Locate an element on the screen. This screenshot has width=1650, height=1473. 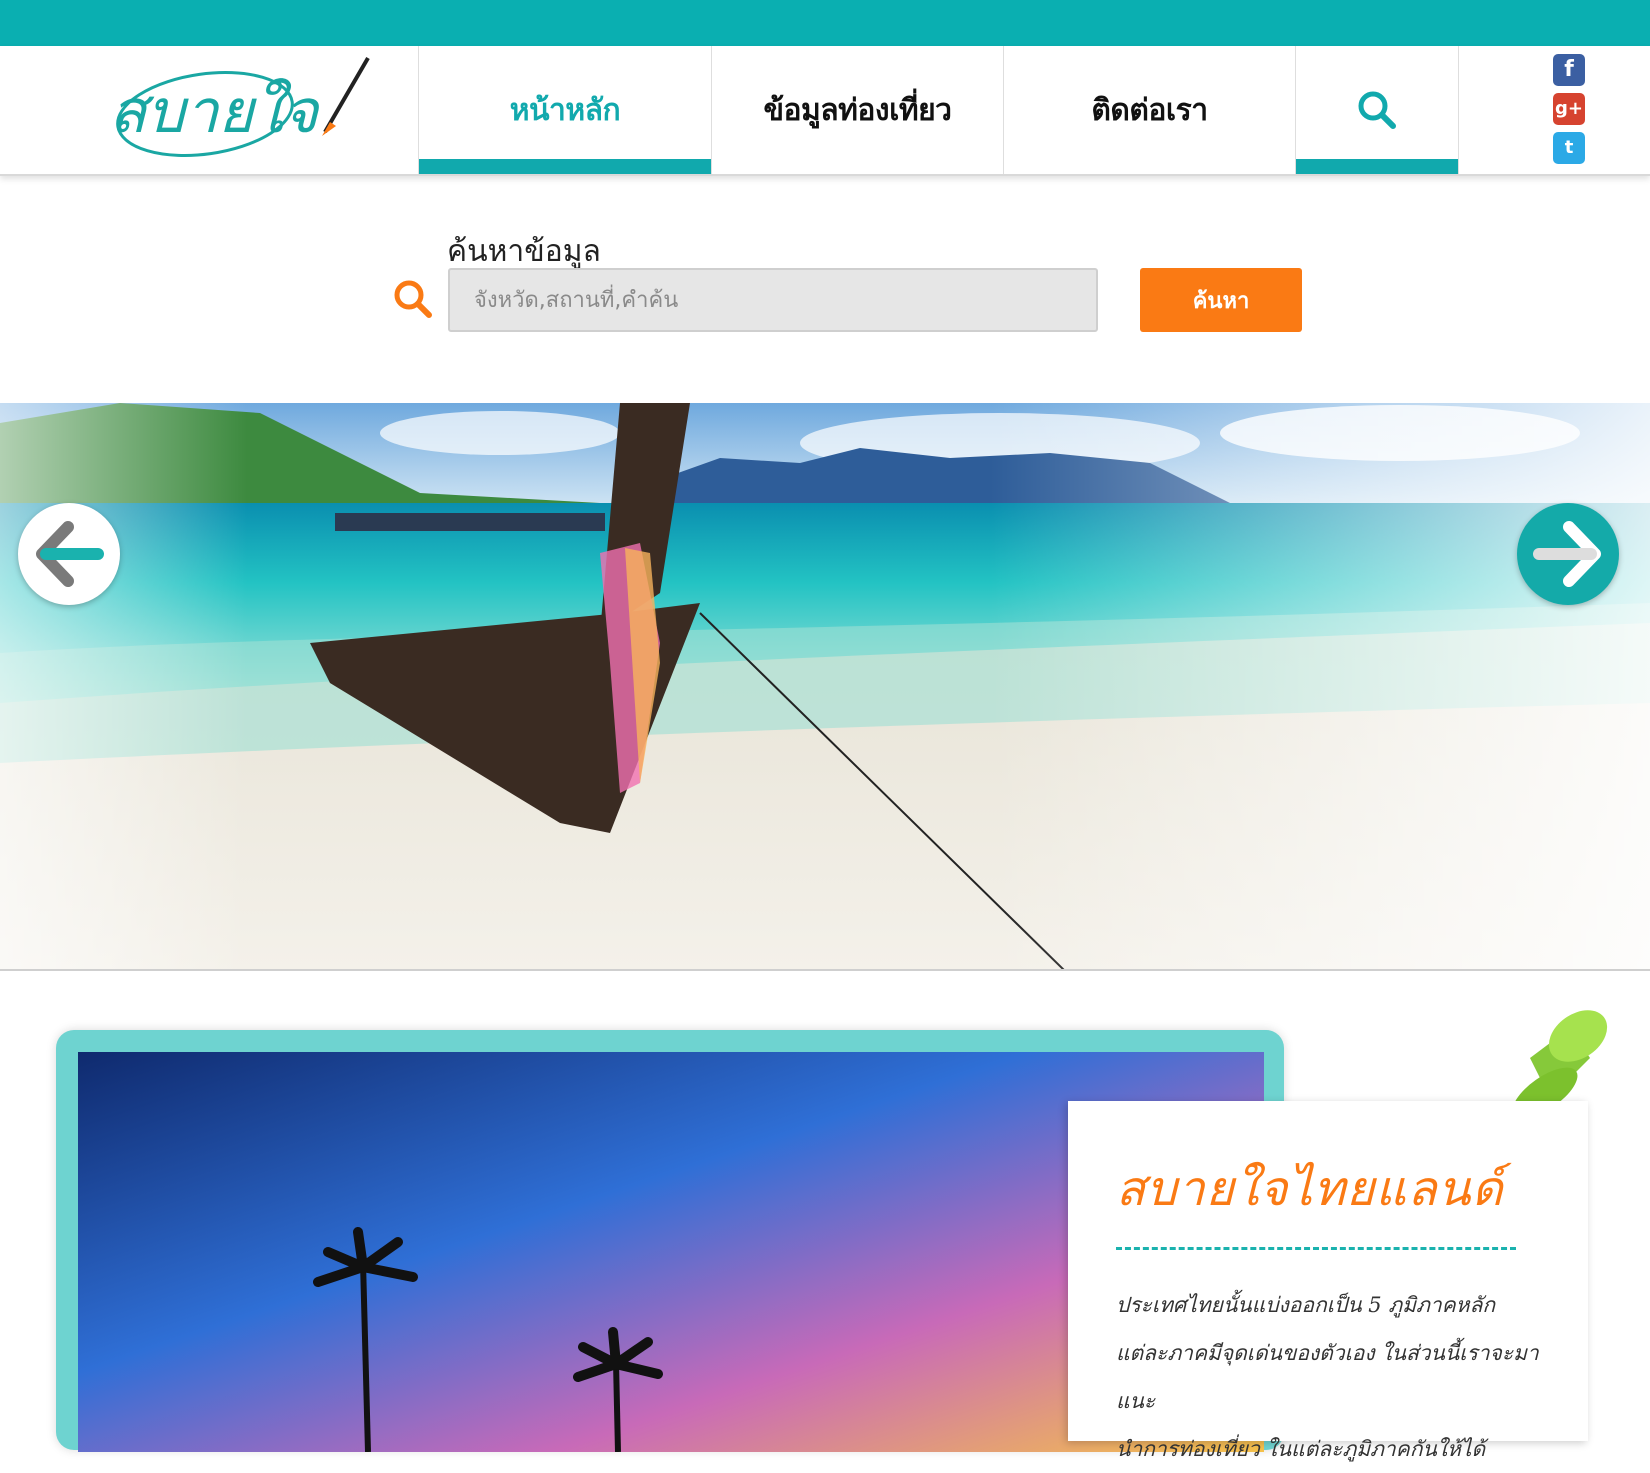
slider-prev-button is located at coordinates (69, 554).